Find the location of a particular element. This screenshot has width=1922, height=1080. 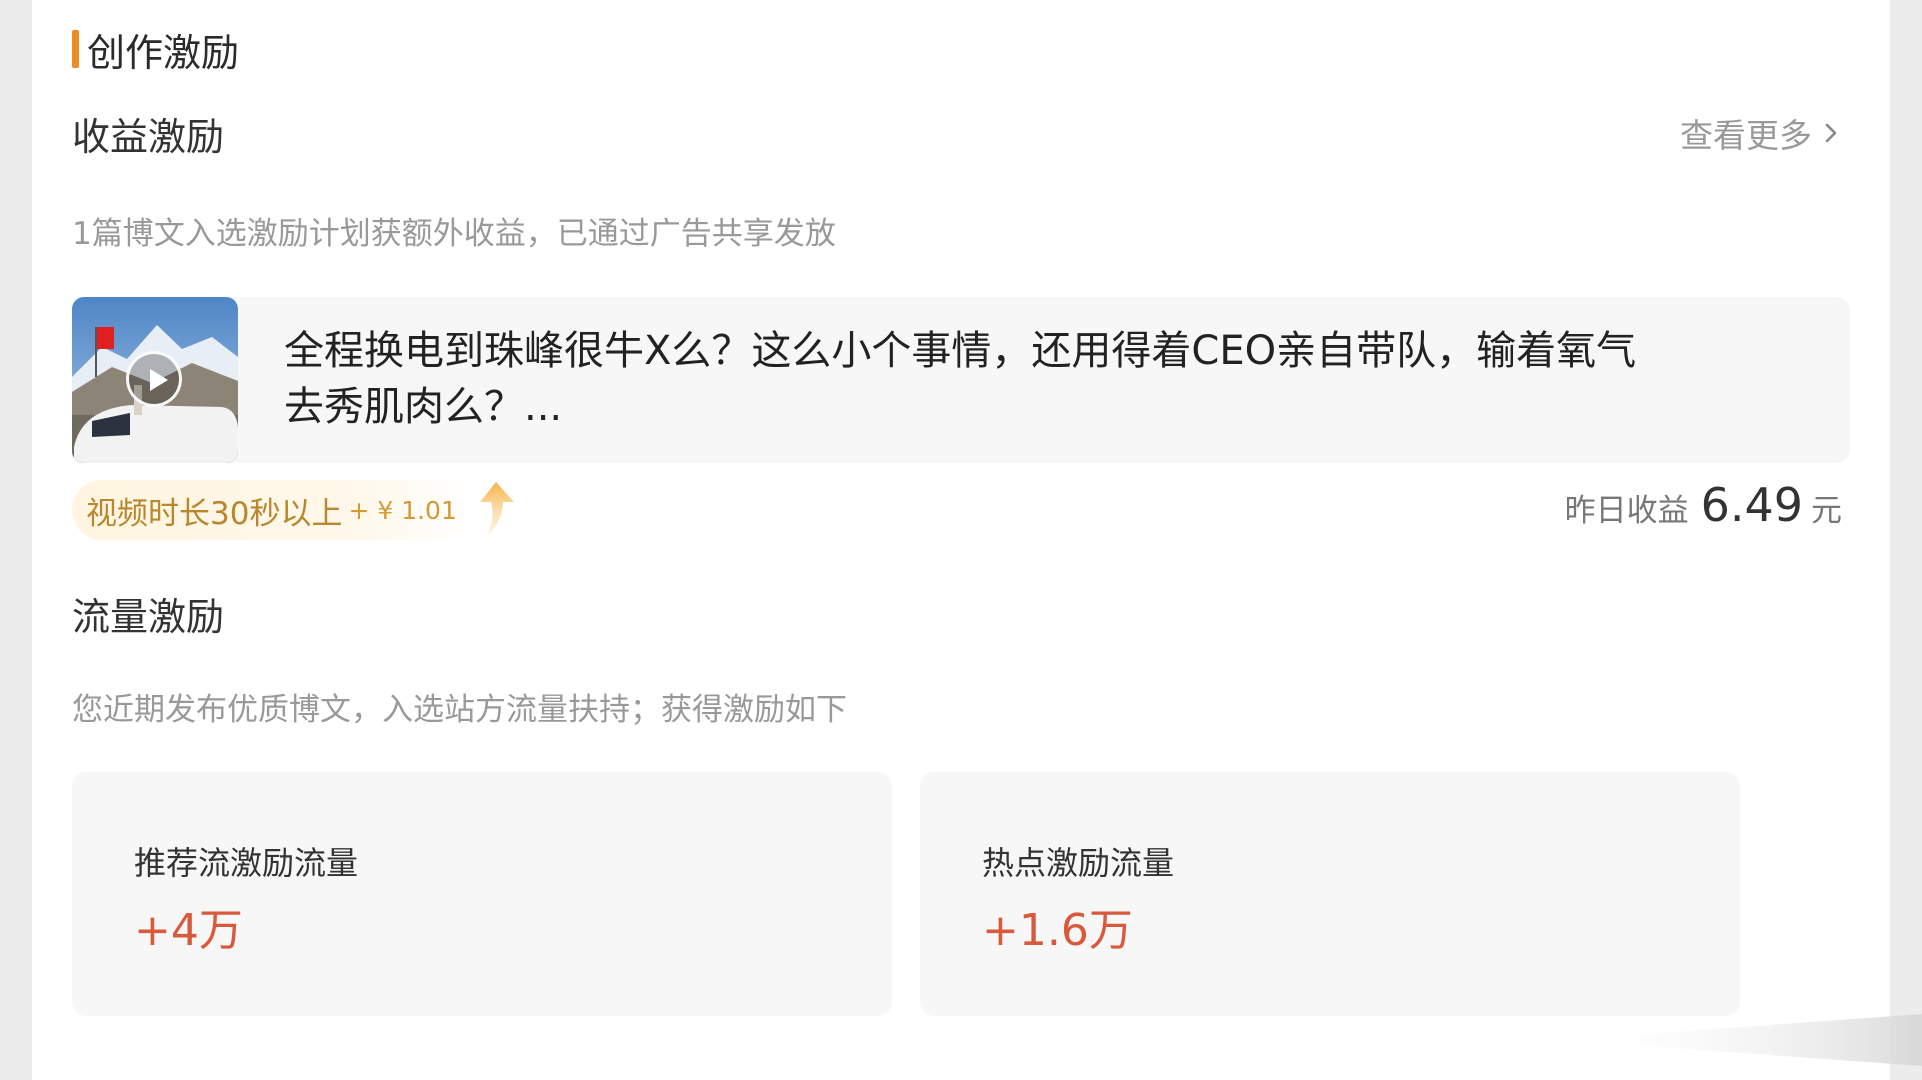

traffic-description: 您近期发布优质博文，入选站方流量扶持；获得激励如下 is located at coordinates (459, 710).